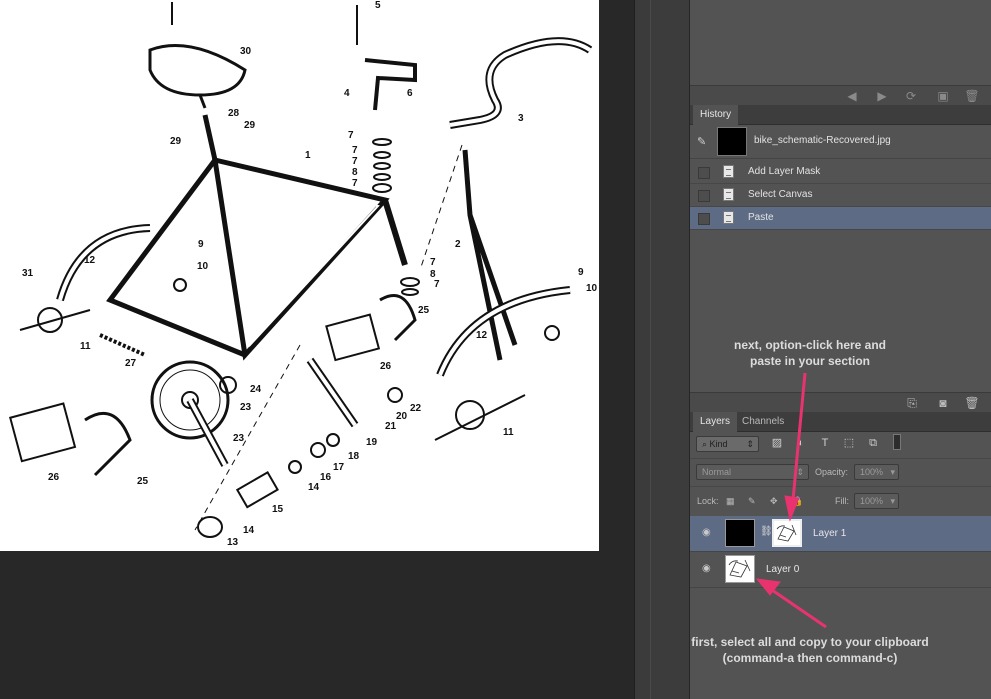  I want to click on part-number-label: 5, so click(378, 5).